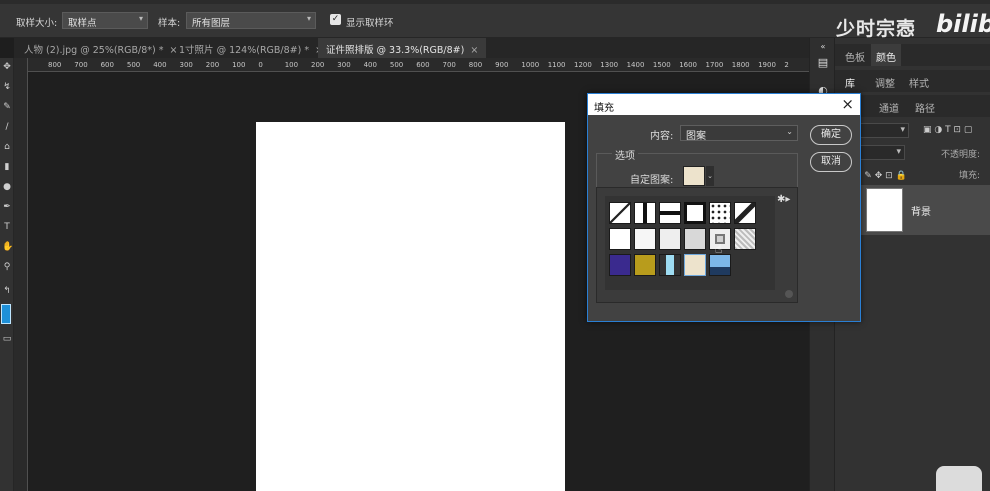 The height and width of the screenshot is (491, 990). Describe the element at coordinates (783, 199) in the screenshot. I see `gear-icon: ✱▸` at that location.